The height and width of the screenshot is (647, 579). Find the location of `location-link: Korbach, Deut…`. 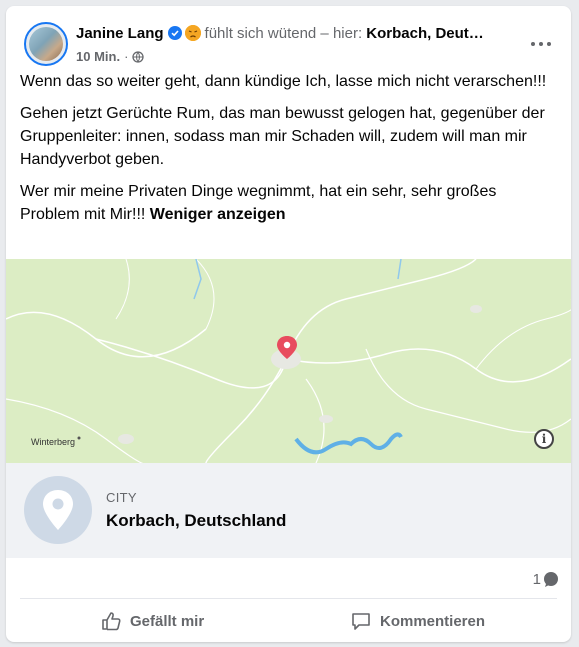

location-link: Korbach, Deut… is located at coordinates (425, 33).